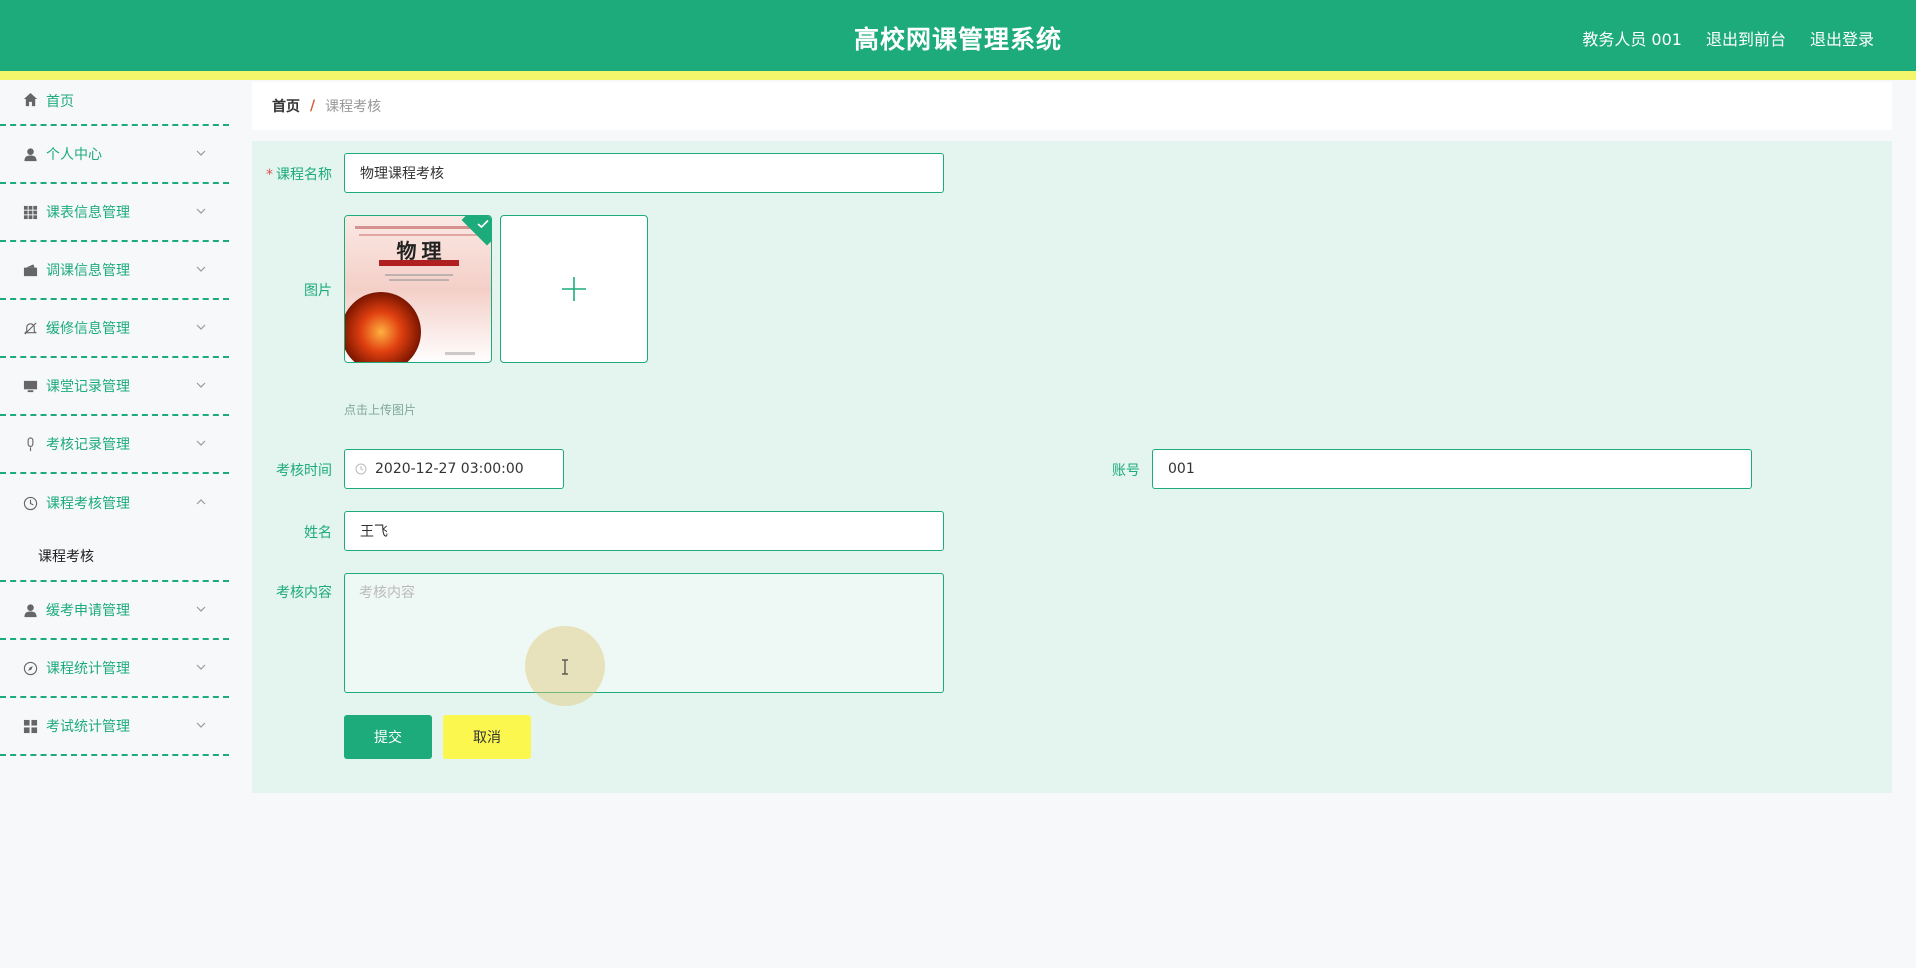  What do you see at coordinates (644, 633) in the screenshot?
I see `content-textarea: 考核内容` at bounding box center [644, 633].